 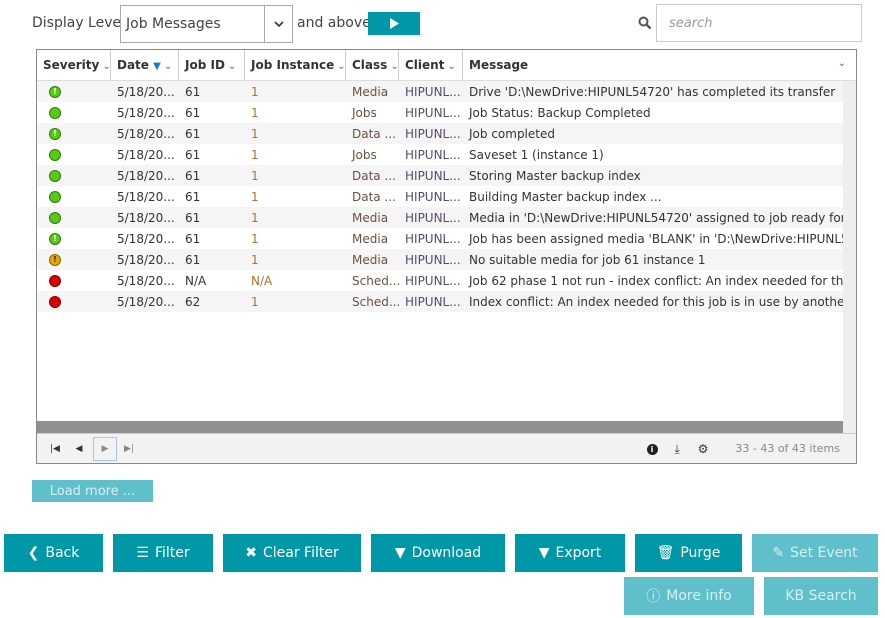 What do you see at coordinates (703, 449) in the screenshot?
I see `gear-icon: ⚙` at bounding box center [703, 449].